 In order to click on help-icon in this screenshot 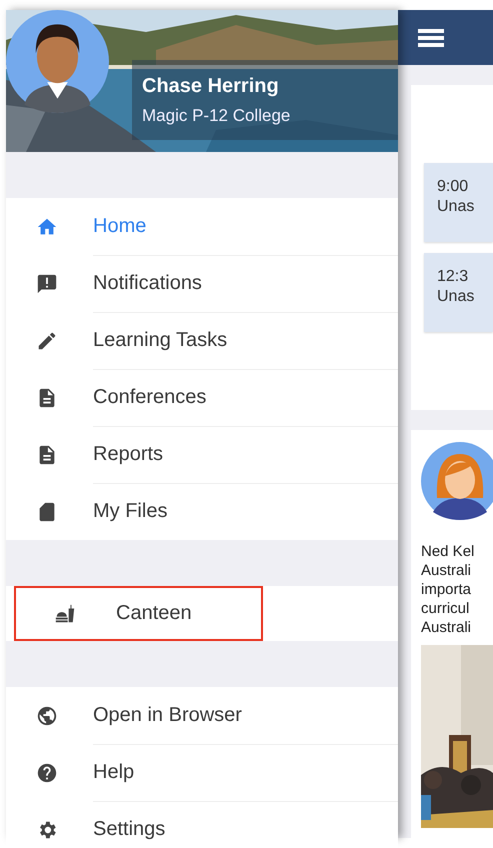, I will do `click(47, 773)`.